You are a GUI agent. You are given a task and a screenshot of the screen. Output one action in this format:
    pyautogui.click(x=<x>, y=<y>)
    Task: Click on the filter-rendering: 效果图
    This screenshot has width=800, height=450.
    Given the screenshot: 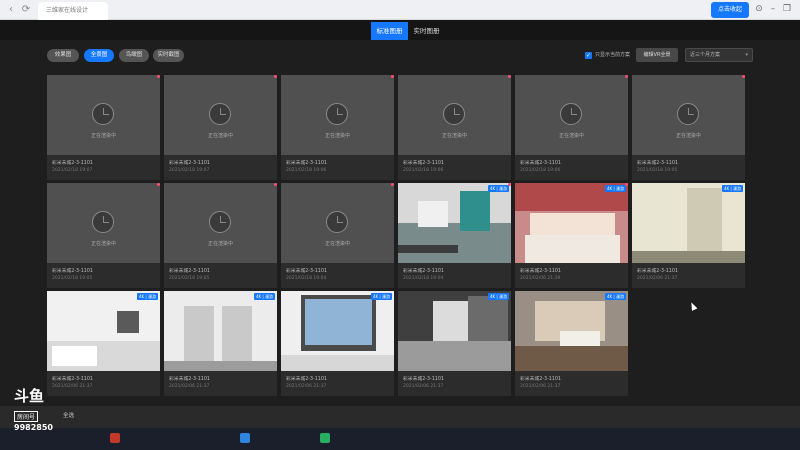 What is the action you would take?
    pyautogui.click(x=63, y=55)
    